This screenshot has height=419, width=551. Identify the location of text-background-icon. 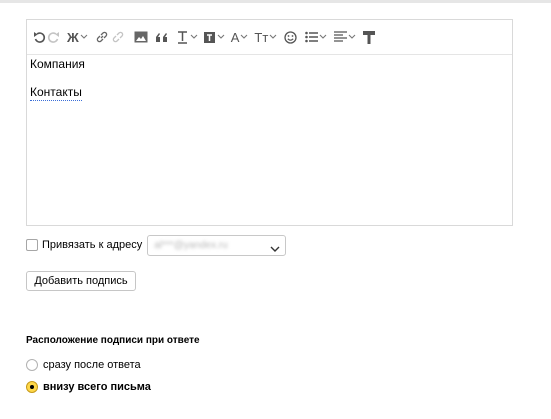
(210, 37).